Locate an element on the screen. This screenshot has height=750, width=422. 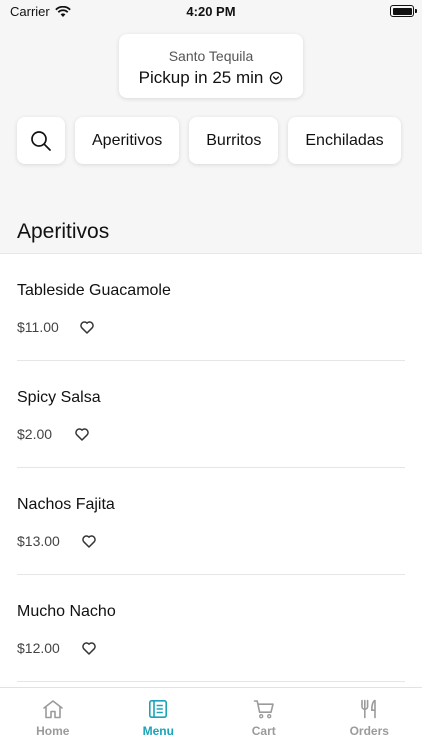
category-enchiladas: Enchiladas is located at coordinates (344, 140).